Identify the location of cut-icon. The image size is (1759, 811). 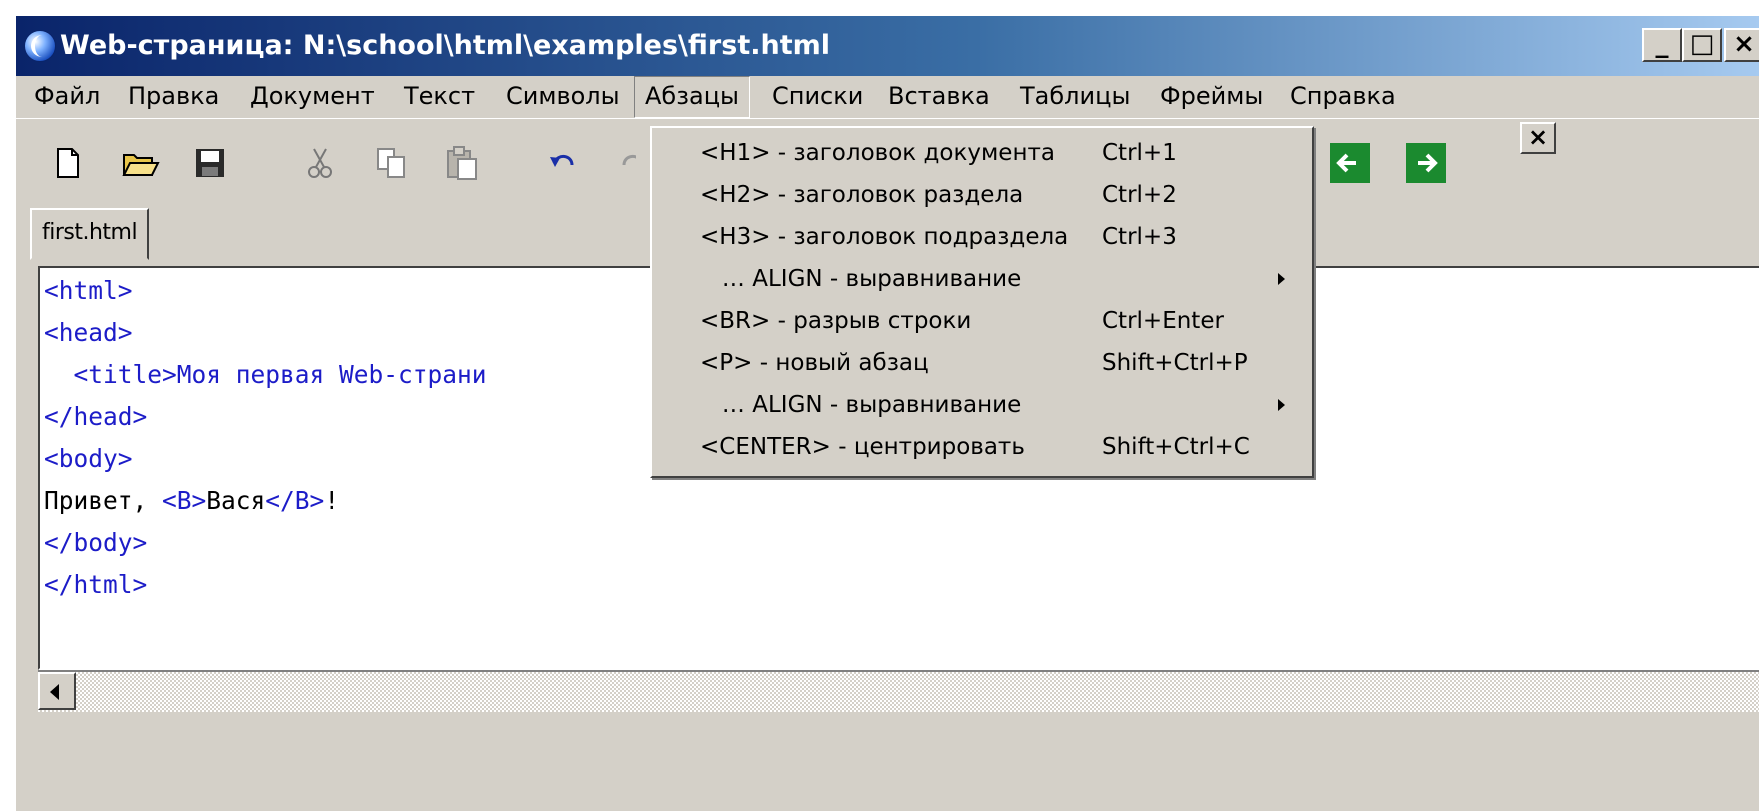
(320, 163).